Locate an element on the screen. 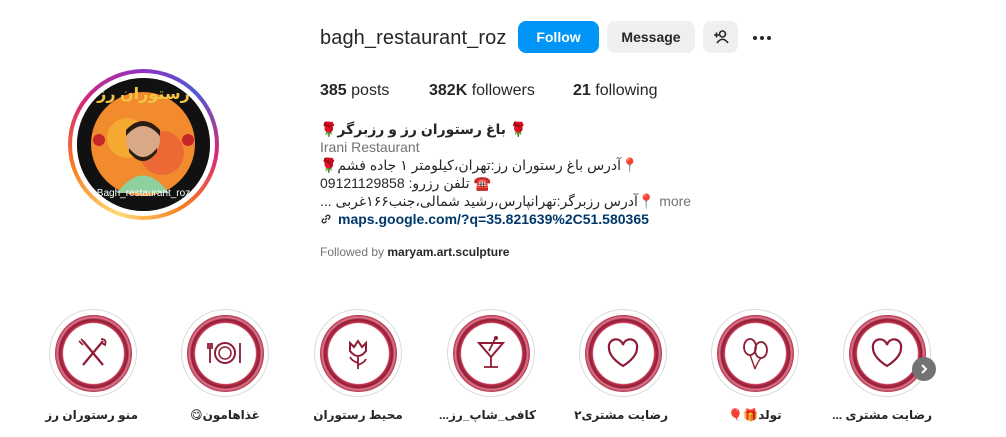 Image resolution: width=1006 pixels, height=437 pixels. highlight-label: محیط رستوران is located at coordinates (358, 415).